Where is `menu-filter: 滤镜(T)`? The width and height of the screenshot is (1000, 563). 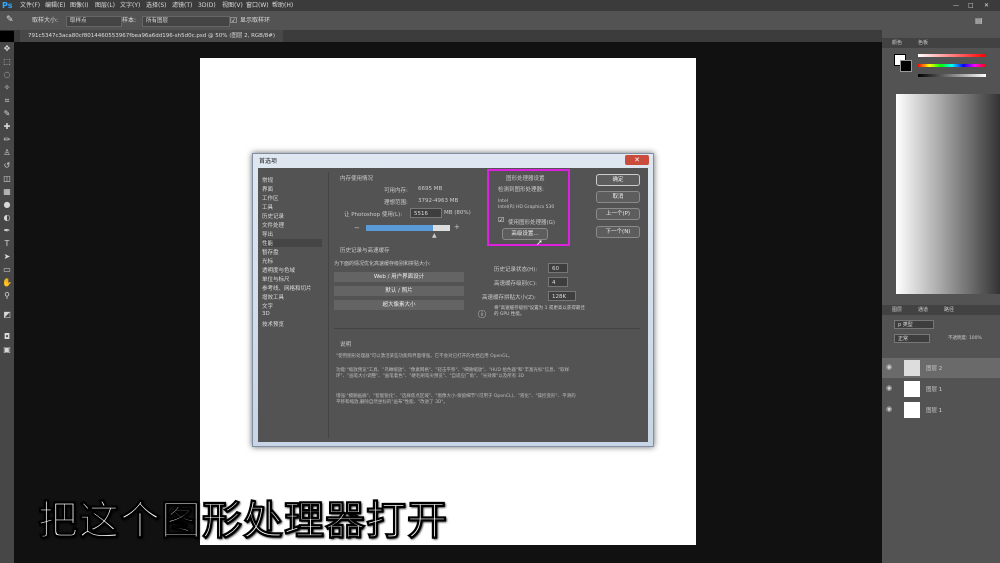 menu-filter: 滤镜(T) is located at coordinates (182, 5).